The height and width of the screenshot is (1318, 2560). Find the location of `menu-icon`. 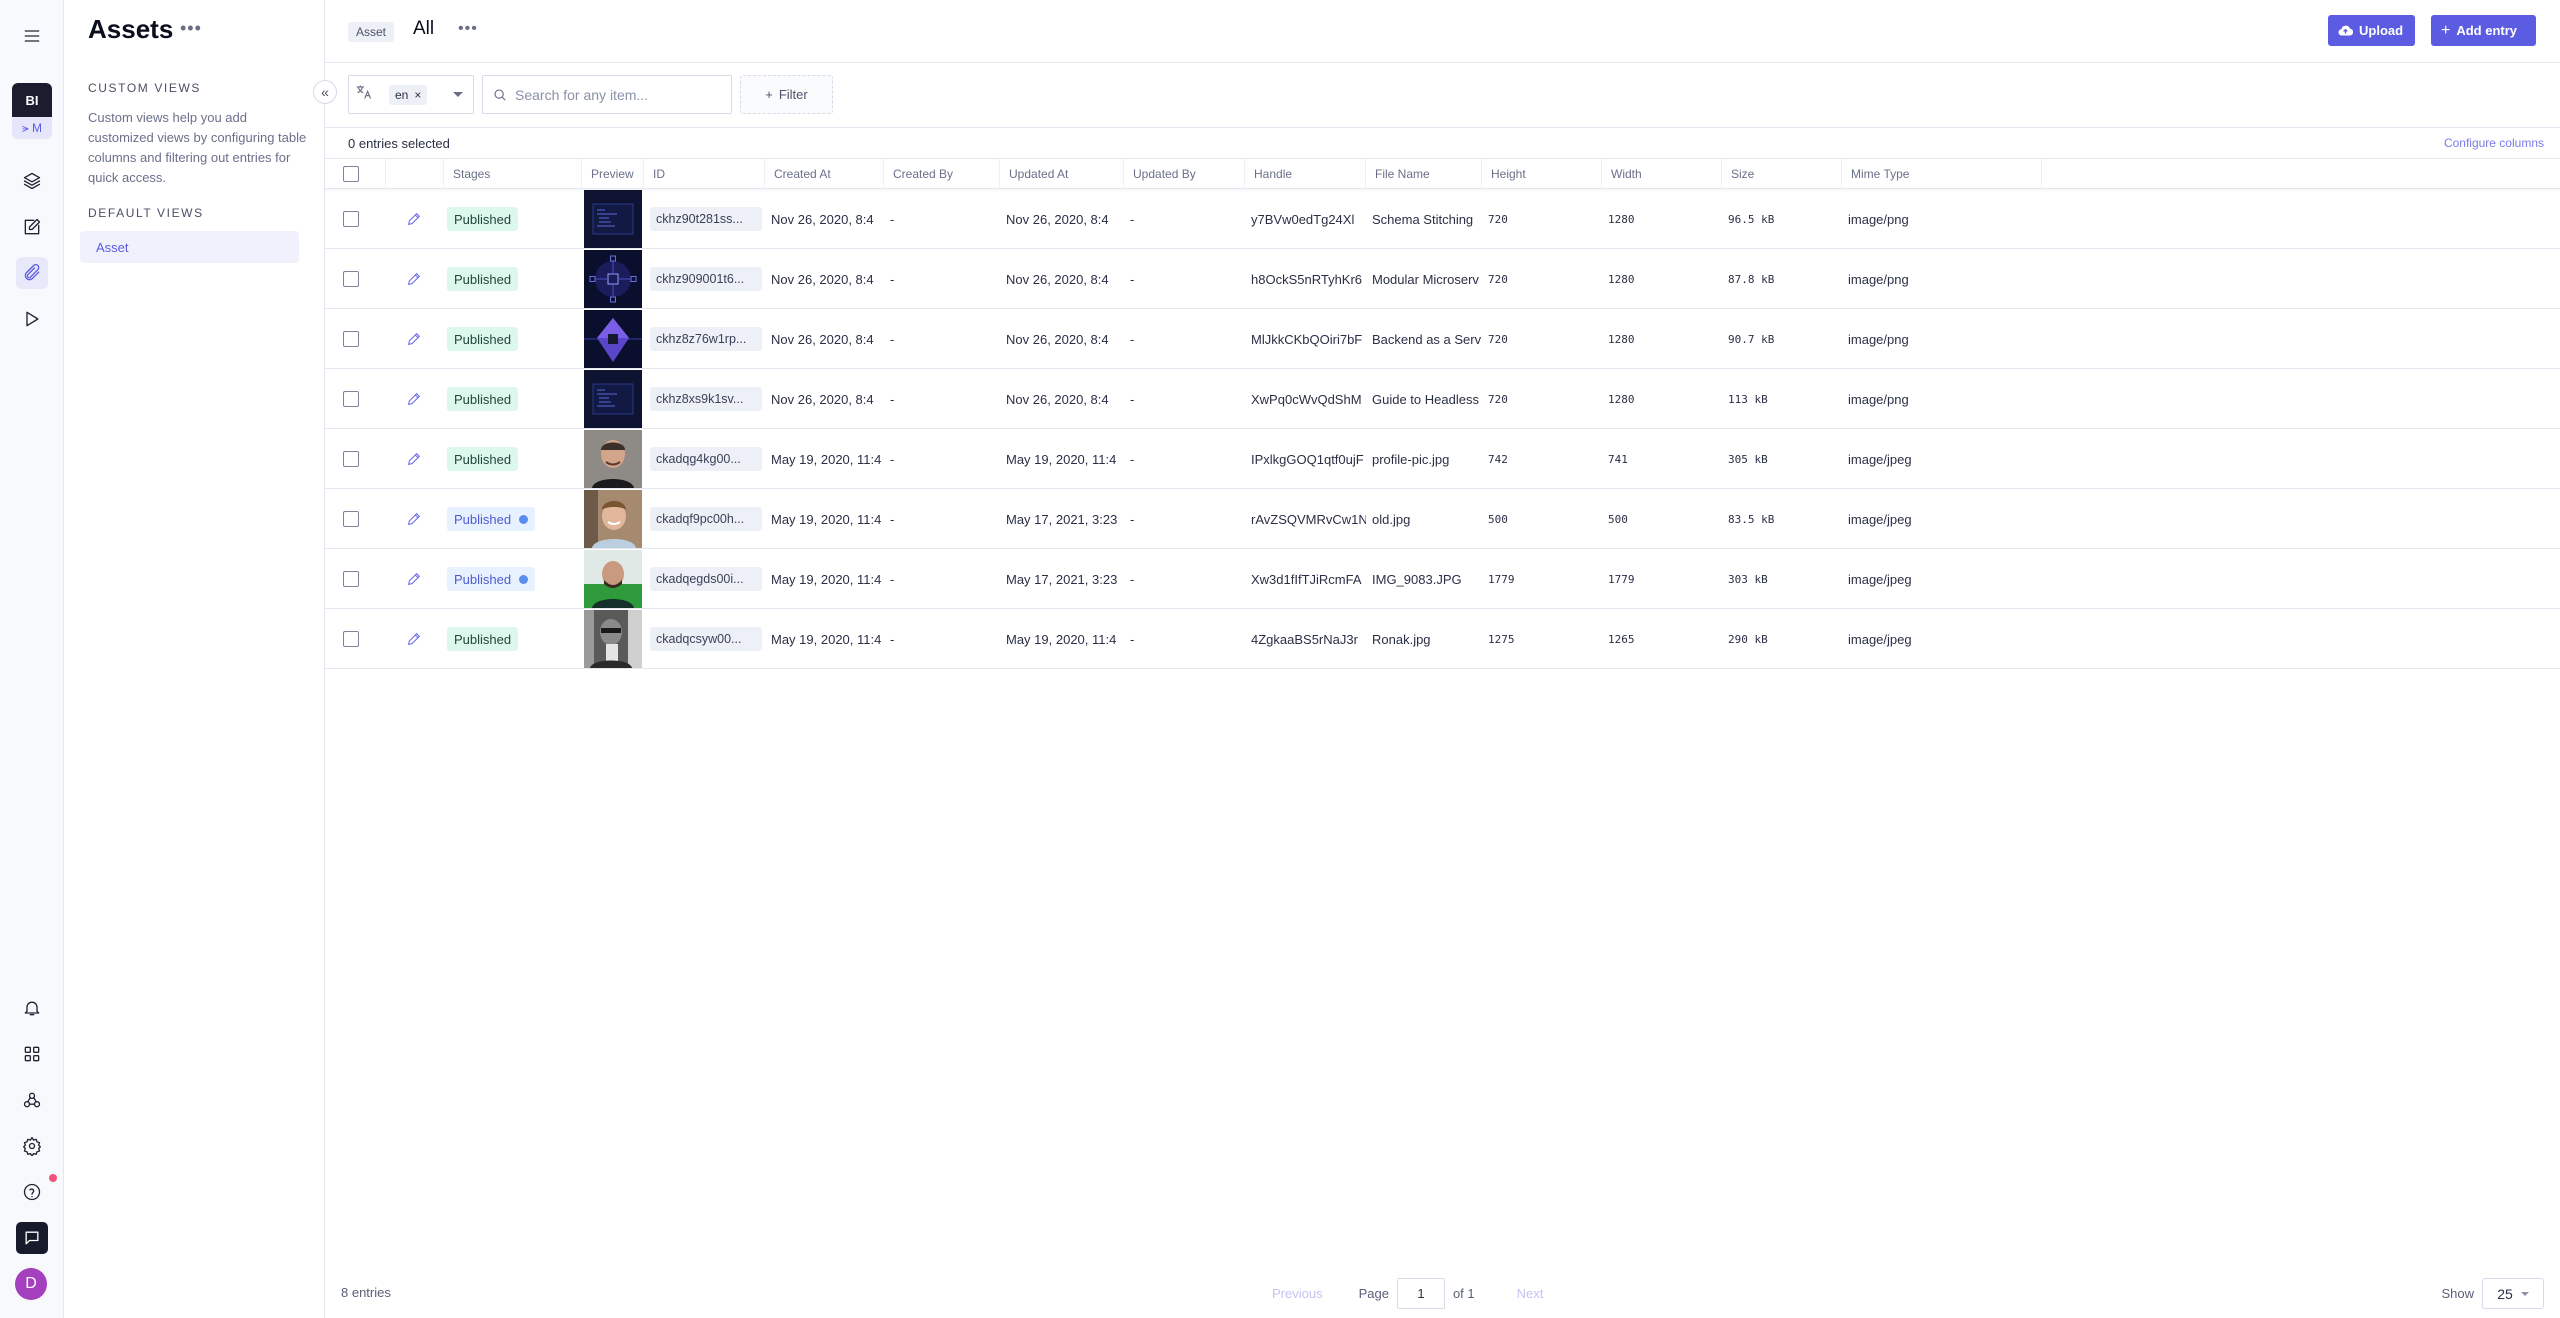

menu-icon is located at coordinates (32, 36).